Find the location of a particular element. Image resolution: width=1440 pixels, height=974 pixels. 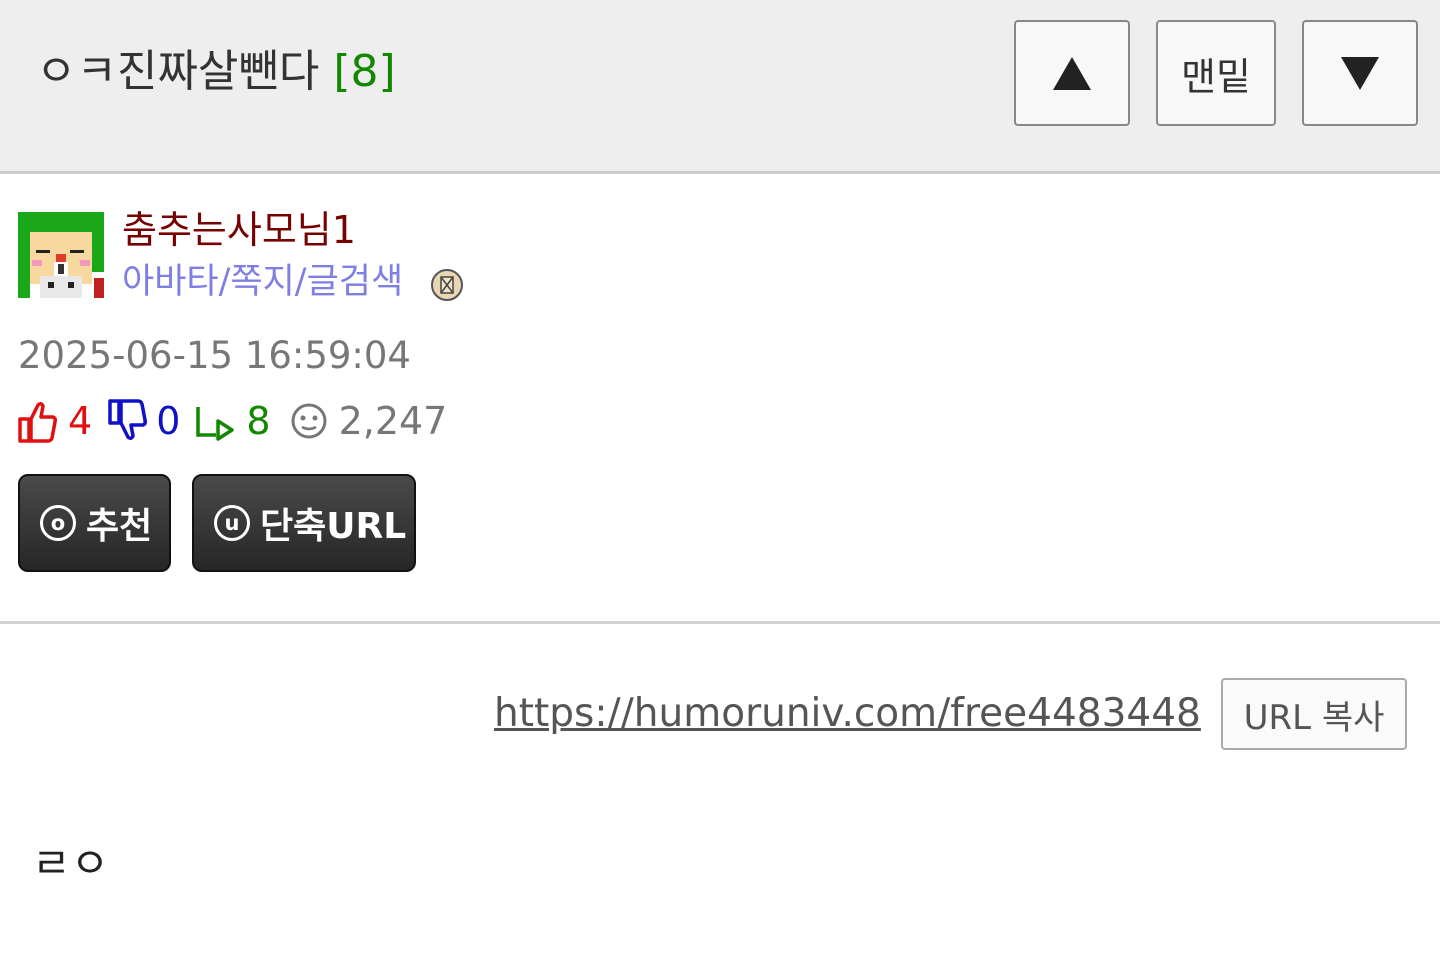

recommend-button: o 추천 is located at coordinates (94, 523).